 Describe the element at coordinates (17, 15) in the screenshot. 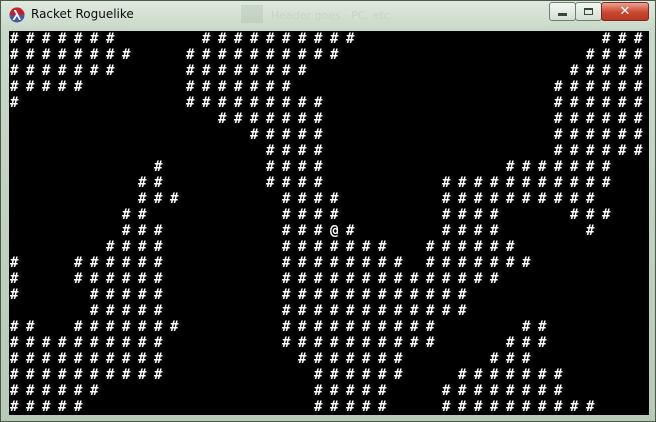

I see `racket-lambda-icon` at that location.